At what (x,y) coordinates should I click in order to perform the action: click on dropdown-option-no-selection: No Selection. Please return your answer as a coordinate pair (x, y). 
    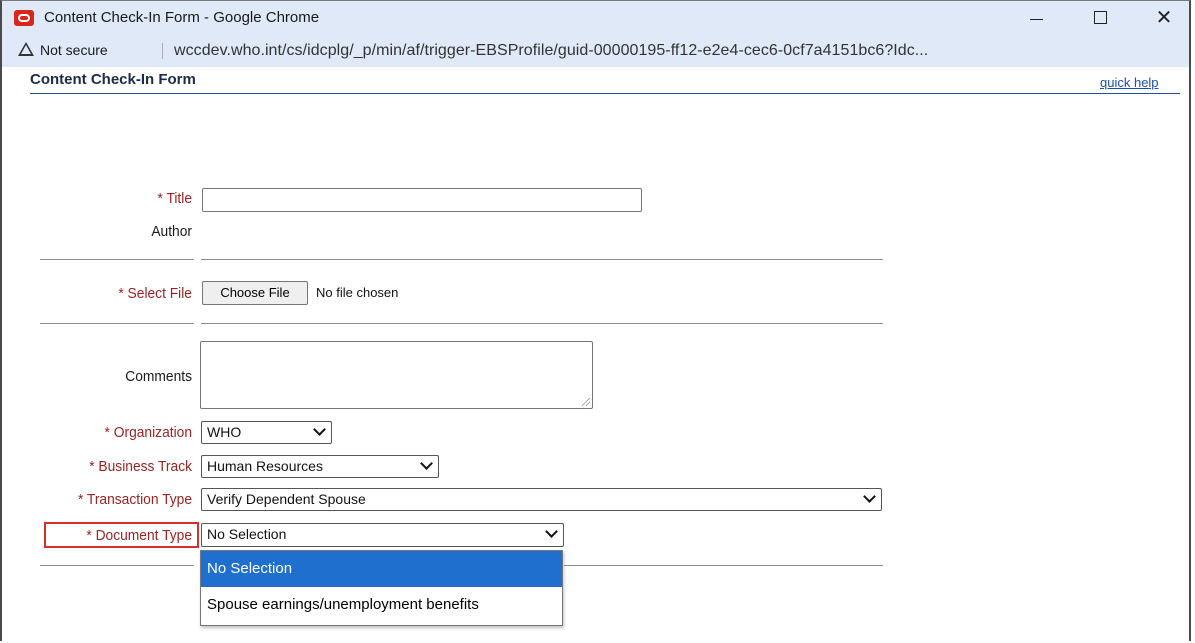
    Looking at the image, I should click on (381, 569).